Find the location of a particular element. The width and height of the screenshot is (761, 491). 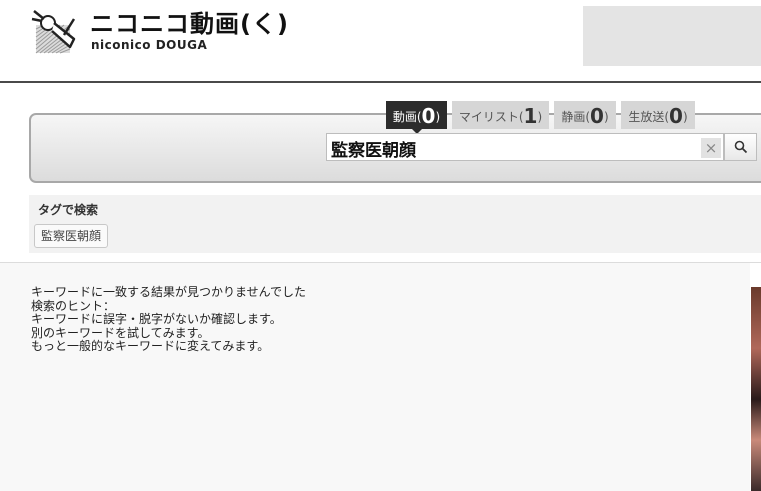

tab-video: 動画(0) is located at coordinates (416, 117).